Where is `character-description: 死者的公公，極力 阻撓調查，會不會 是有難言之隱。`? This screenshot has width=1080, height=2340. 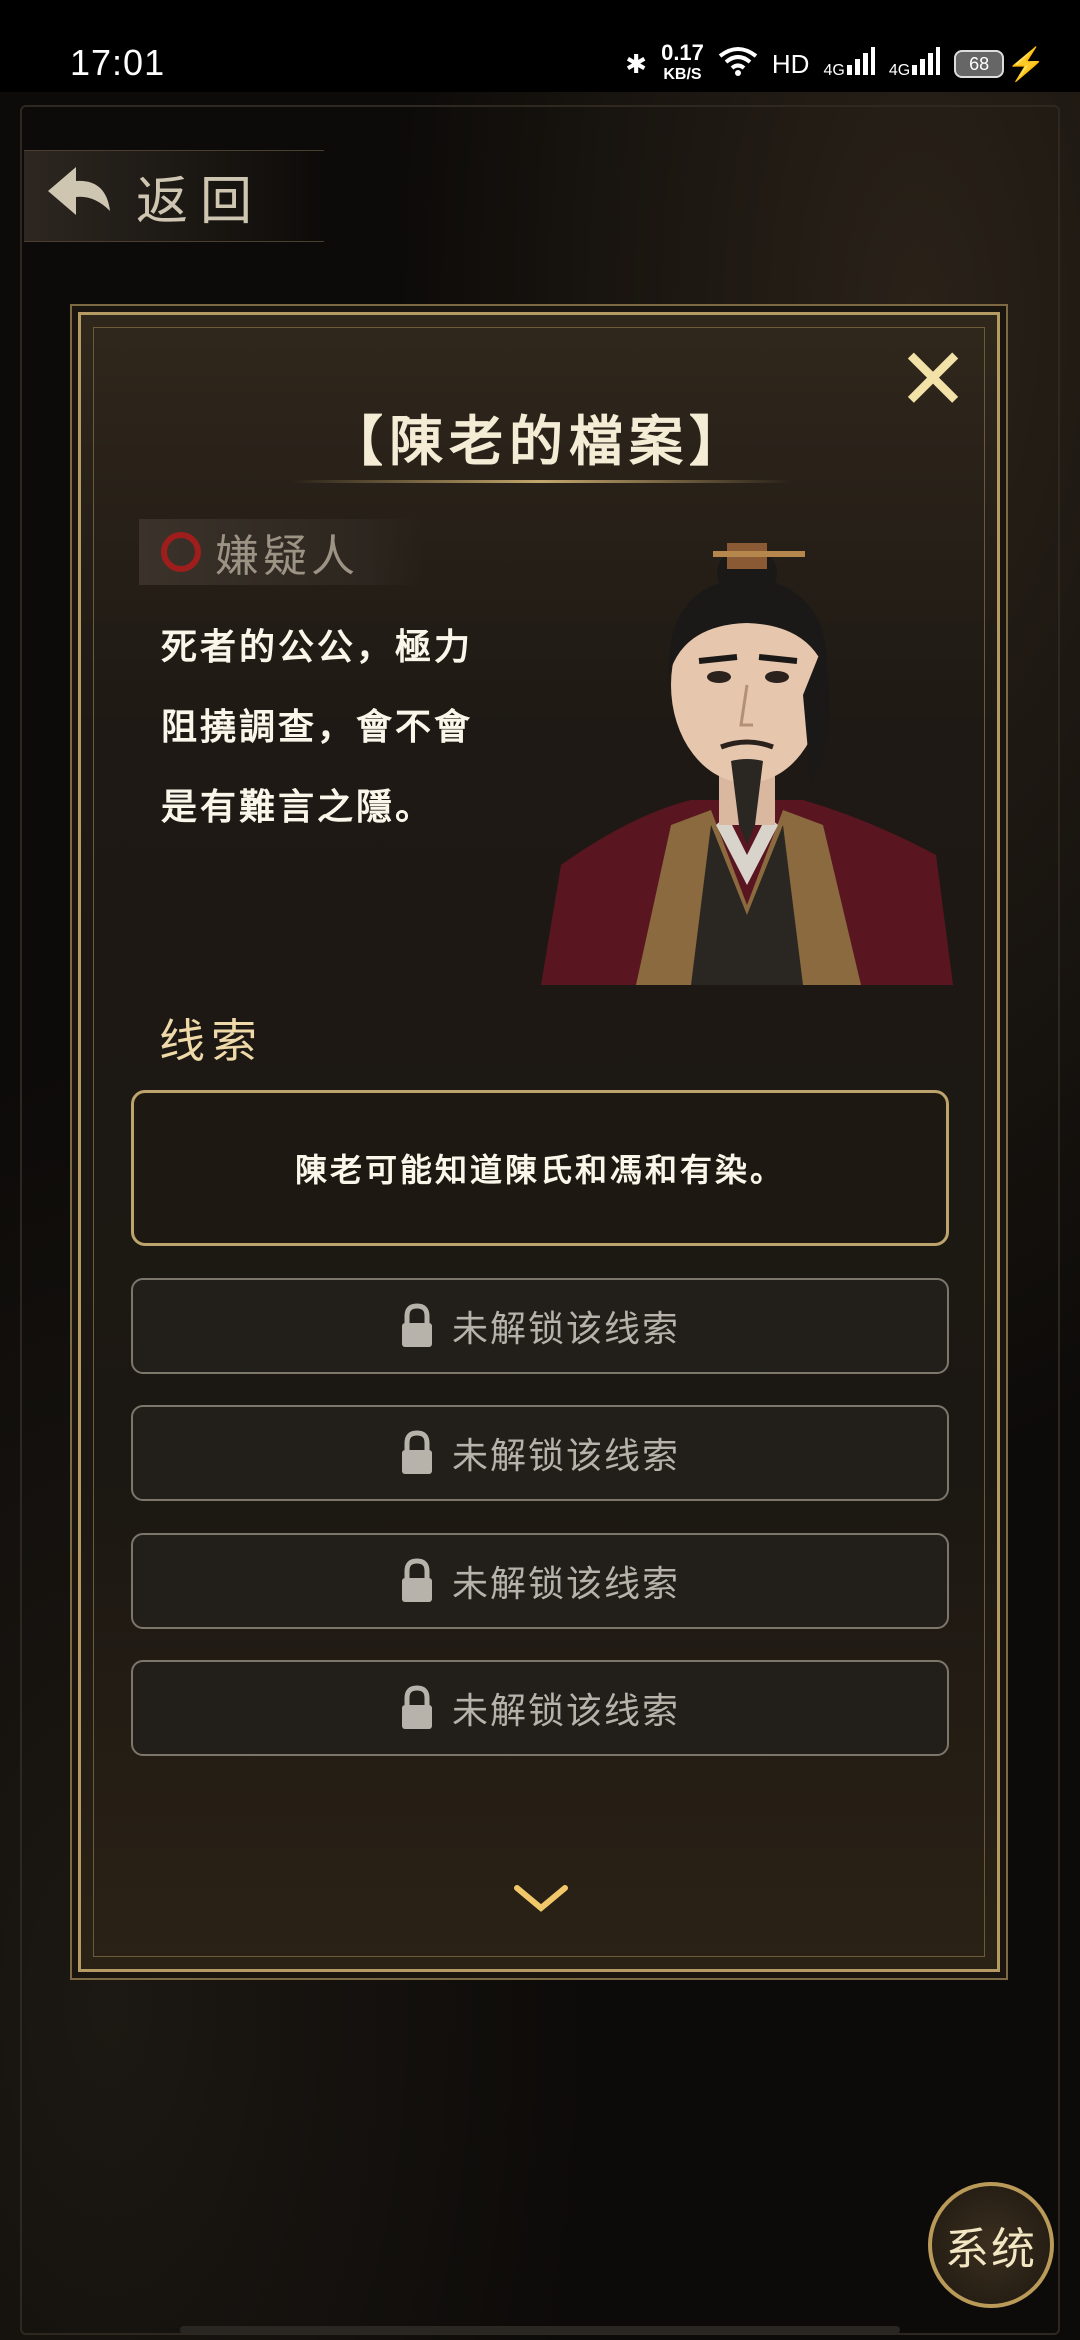
character-description: 死者的公公，極力 阻撓調查，會不會 是有難言之隱。 is located at coordinates (331, 727).